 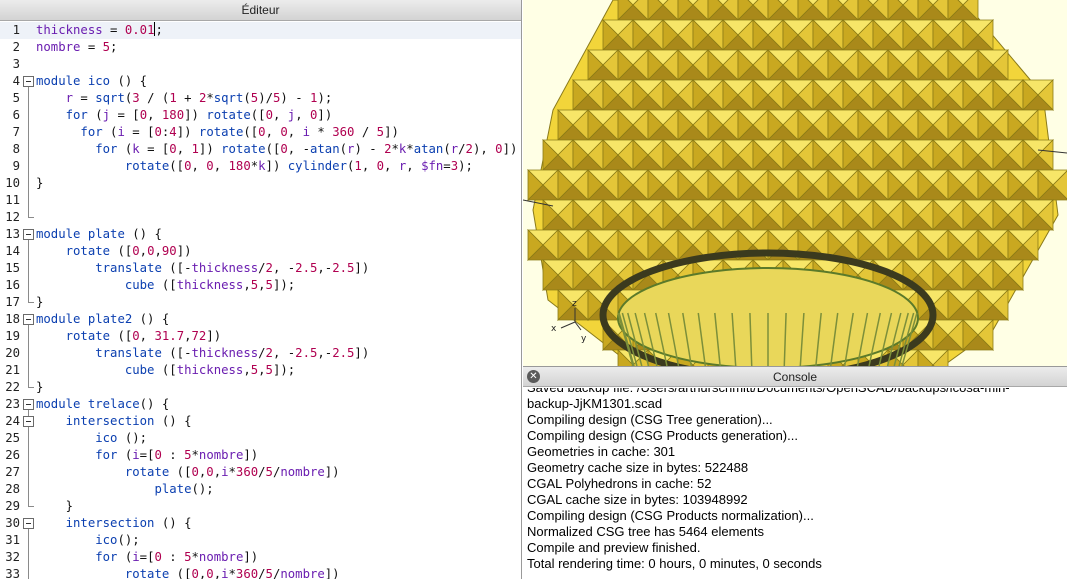 What do you see at coordinates (28, 30) in the screenshot?
I see `fold-gutter` at bounding box center [28, 30].